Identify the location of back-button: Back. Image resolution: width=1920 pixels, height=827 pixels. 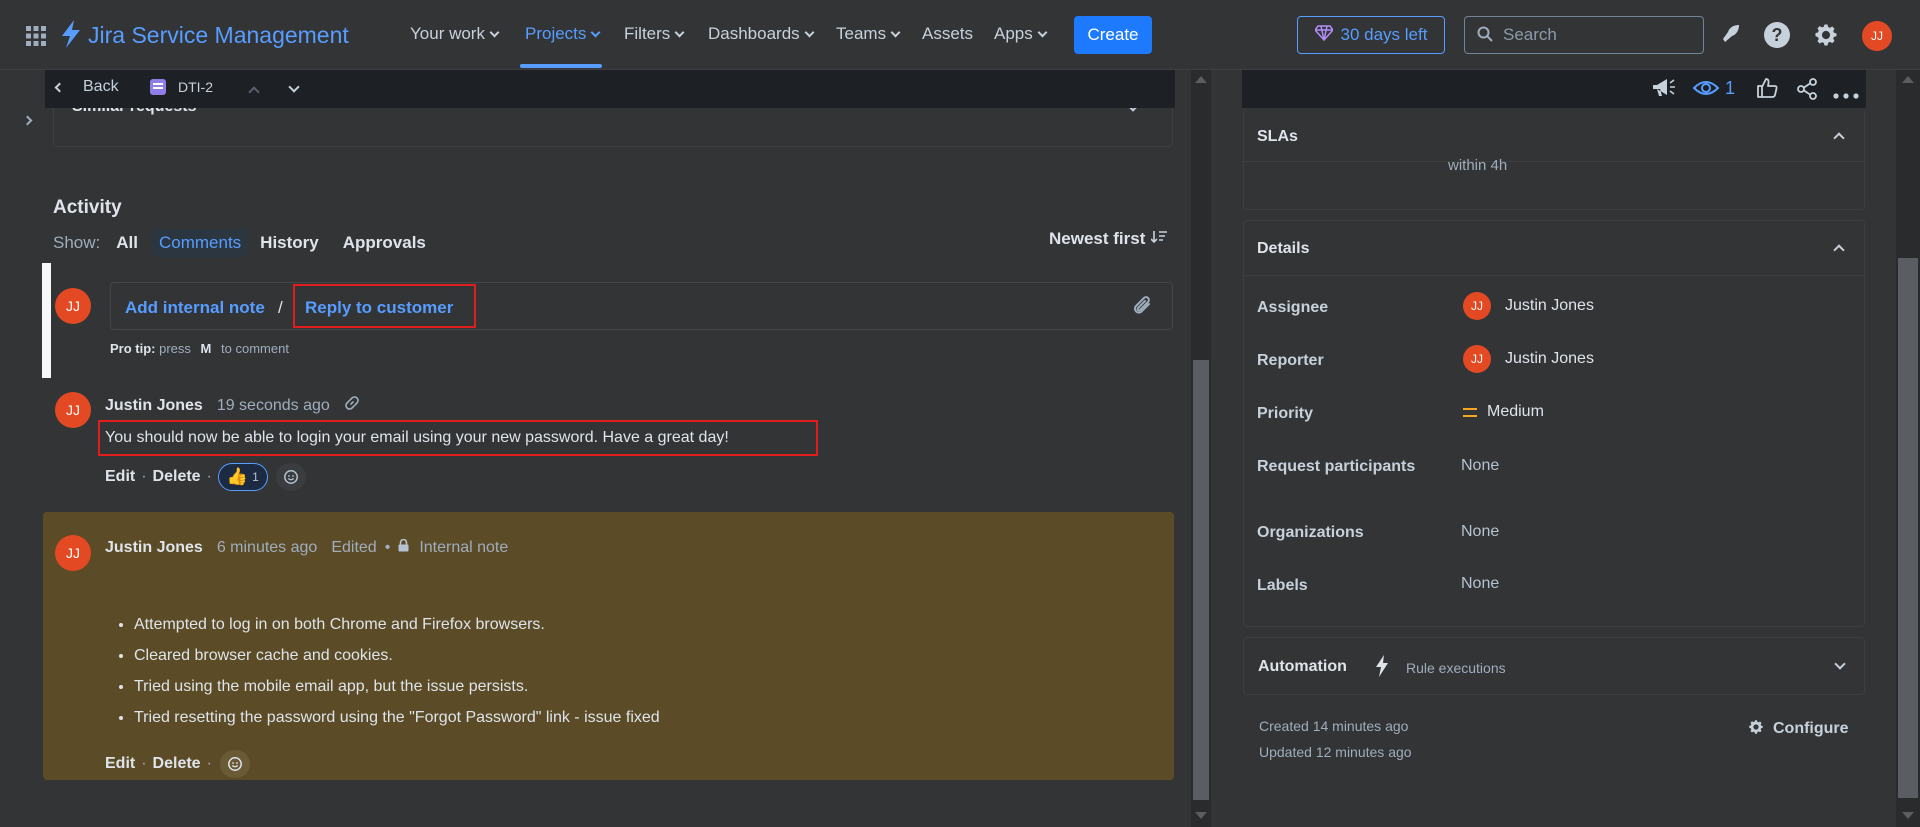
(86, 87).